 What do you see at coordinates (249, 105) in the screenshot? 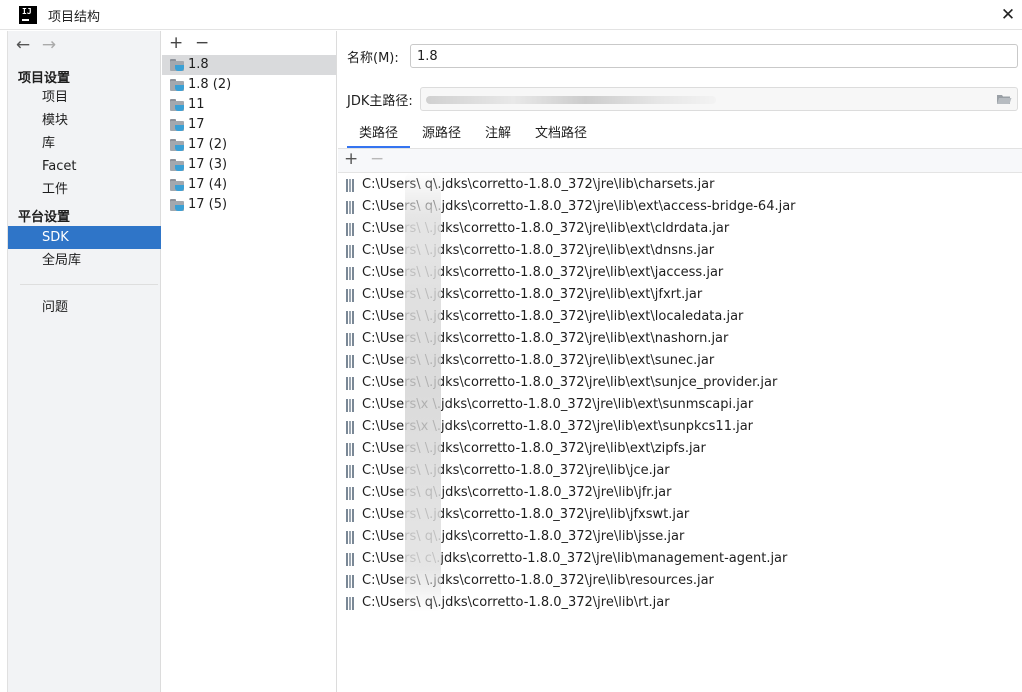
I see `sdk-list-item: 11` at bounding box center [249, 105].